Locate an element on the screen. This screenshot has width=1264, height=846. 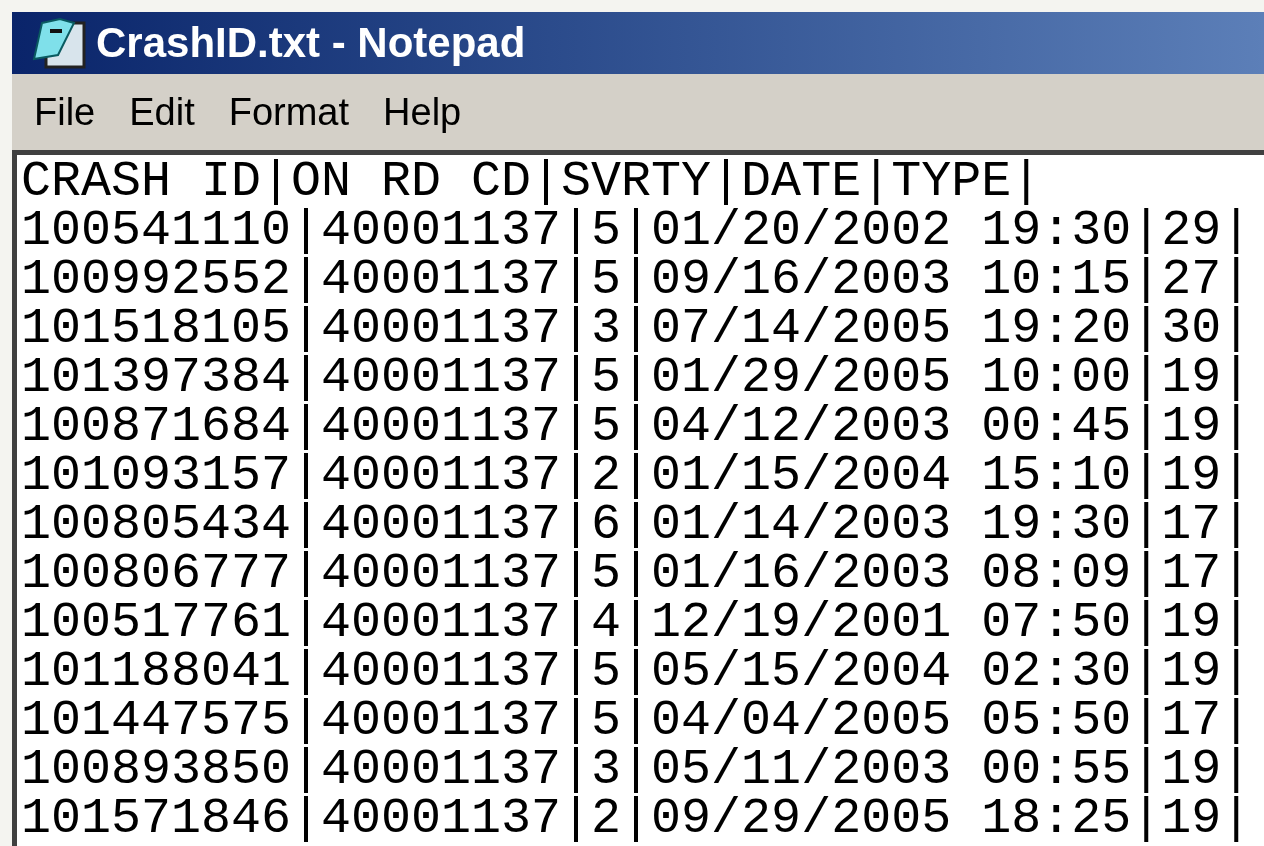
text-line: 100992552|40001137|5|09/16/2003 10:15|27| is located at coordinates (636, 279).